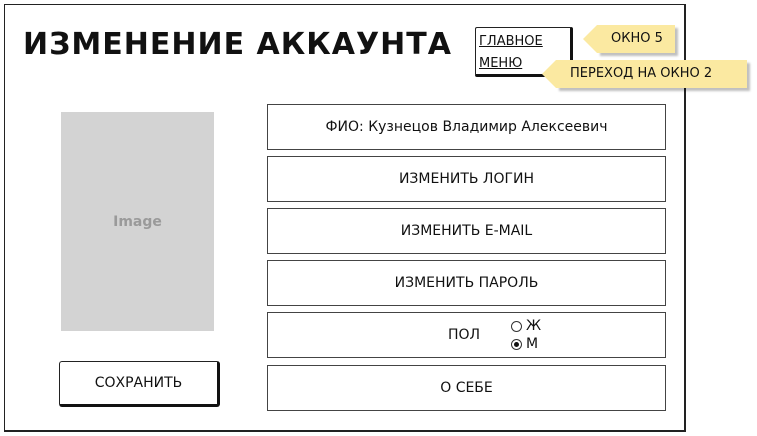 This screenshot has height=436, width=757. I want to click on gender-option-male: М, so click(526, 344).